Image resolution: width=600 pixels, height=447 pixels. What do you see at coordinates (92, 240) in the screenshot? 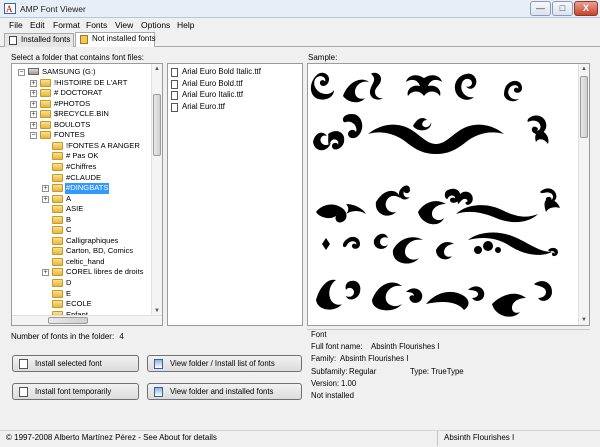
I see `tree-item-label: Calligraphiques` at bounding box center [92, 240].